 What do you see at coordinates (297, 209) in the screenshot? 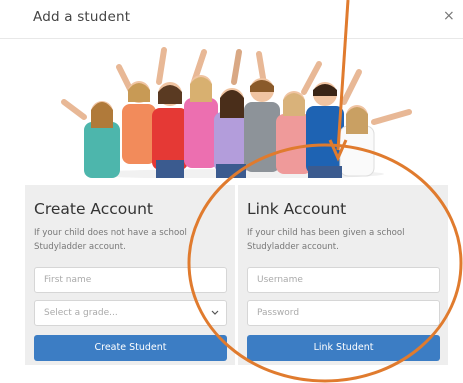
I see `link-account-title: Link Account` at bounding box center [297, 209].